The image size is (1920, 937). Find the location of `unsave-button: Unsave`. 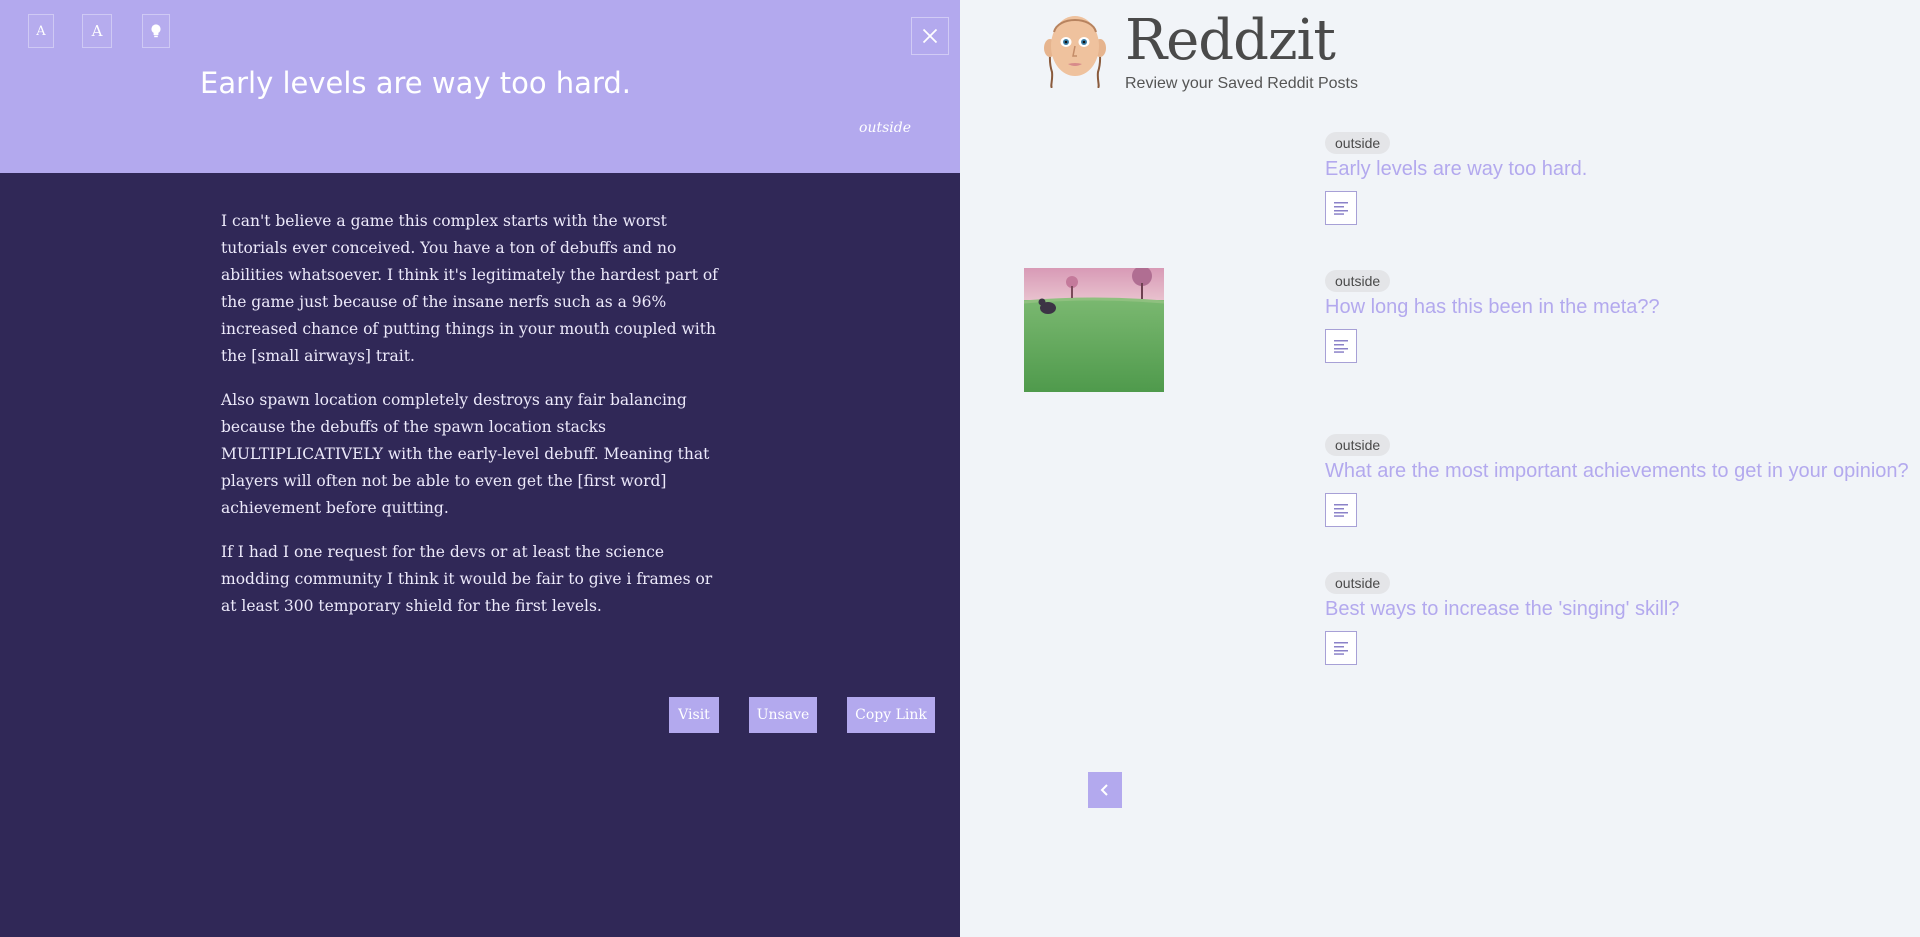

unsave-button: Unsave is located at coordinates (783, 715).